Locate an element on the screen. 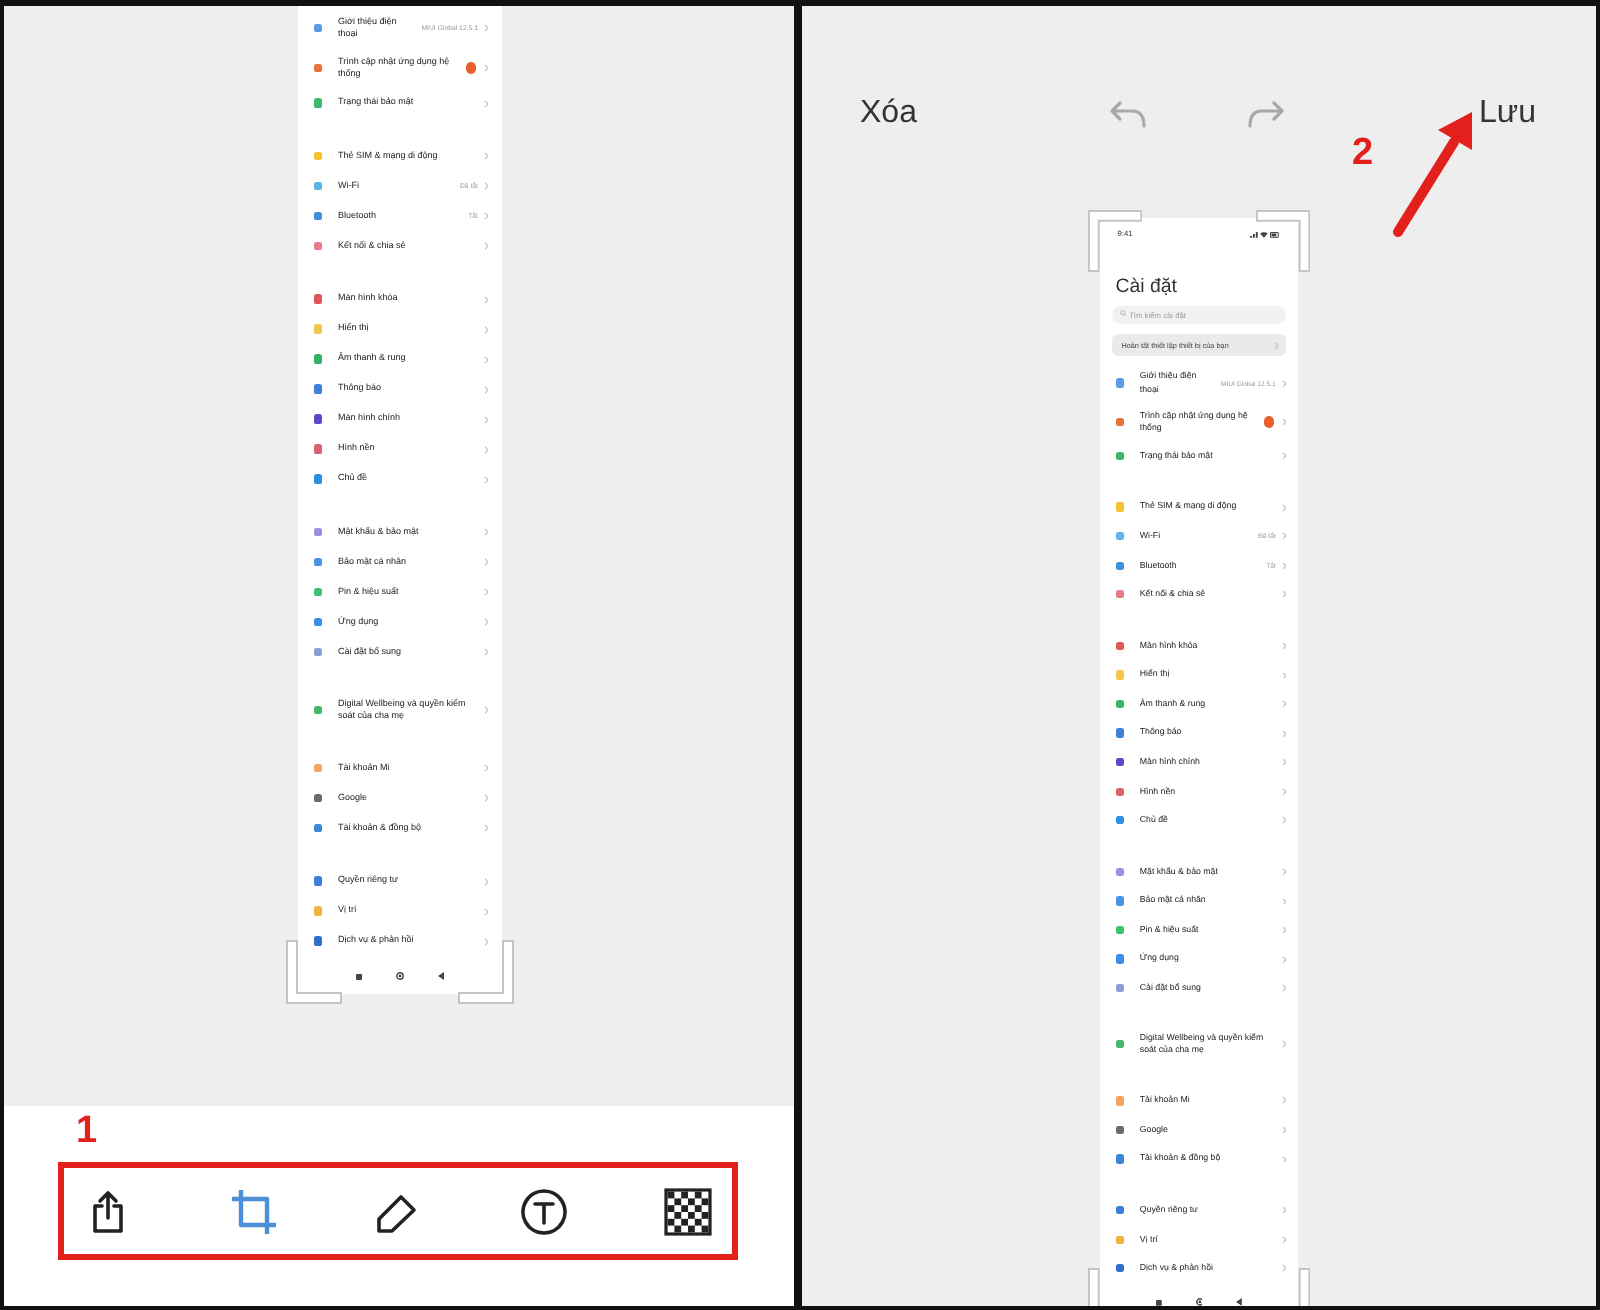 The width and height of the screenshot is (1600, 1310). mosaic-icon is located at coordinates (688, 1211).